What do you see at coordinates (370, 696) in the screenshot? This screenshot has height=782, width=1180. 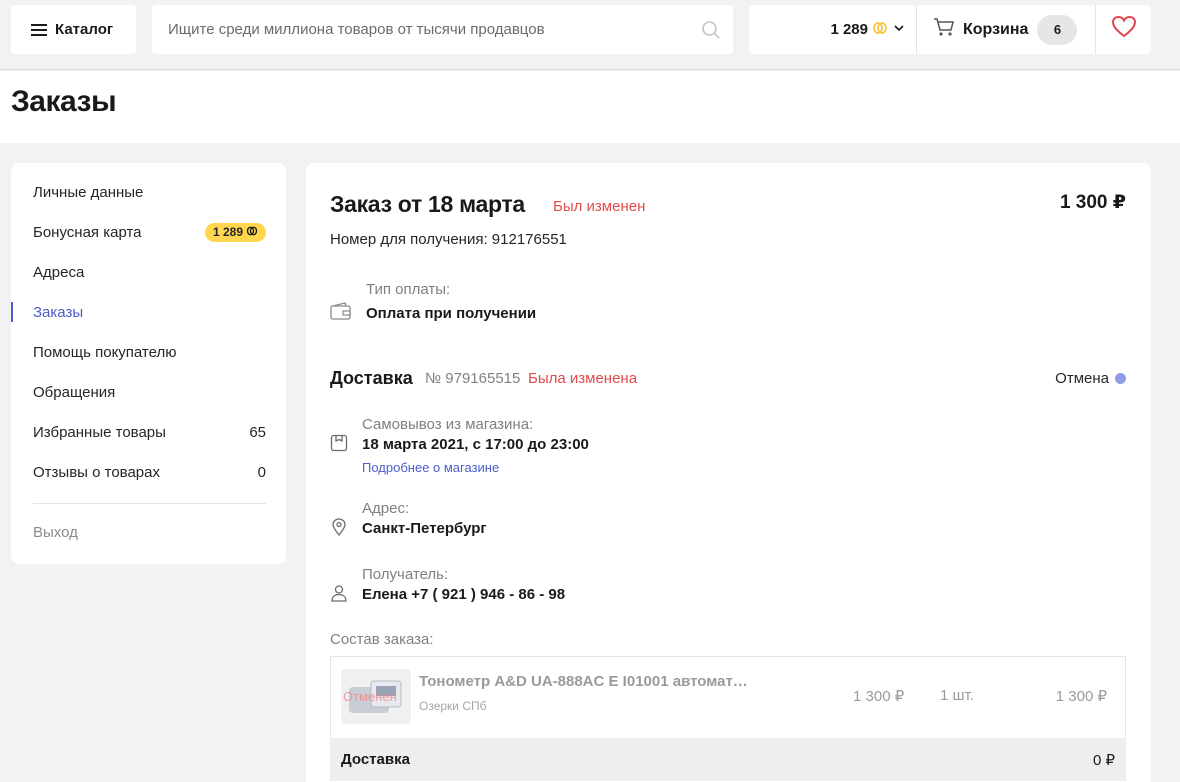 I see `cancelled-tag: Отменен` at bounding box center [370, 696].